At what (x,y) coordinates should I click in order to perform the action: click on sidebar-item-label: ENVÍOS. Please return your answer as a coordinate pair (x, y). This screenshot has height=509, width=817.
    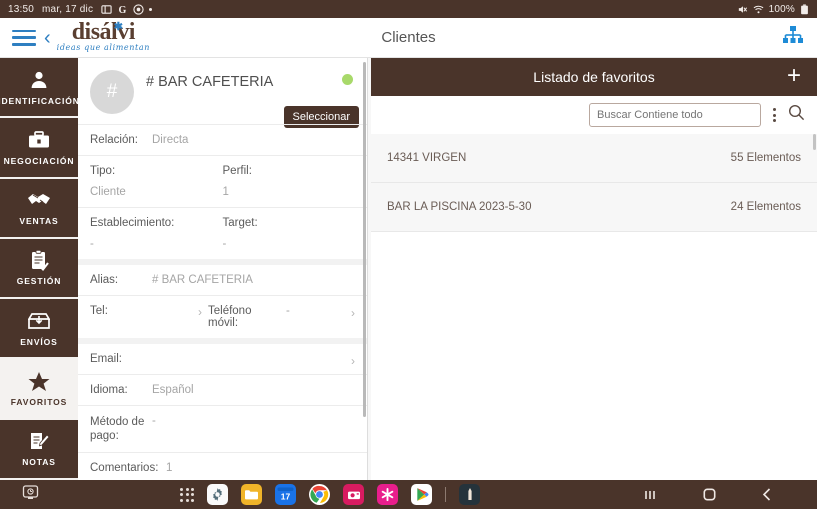
    Looking at the image, I should click on (39, 341).